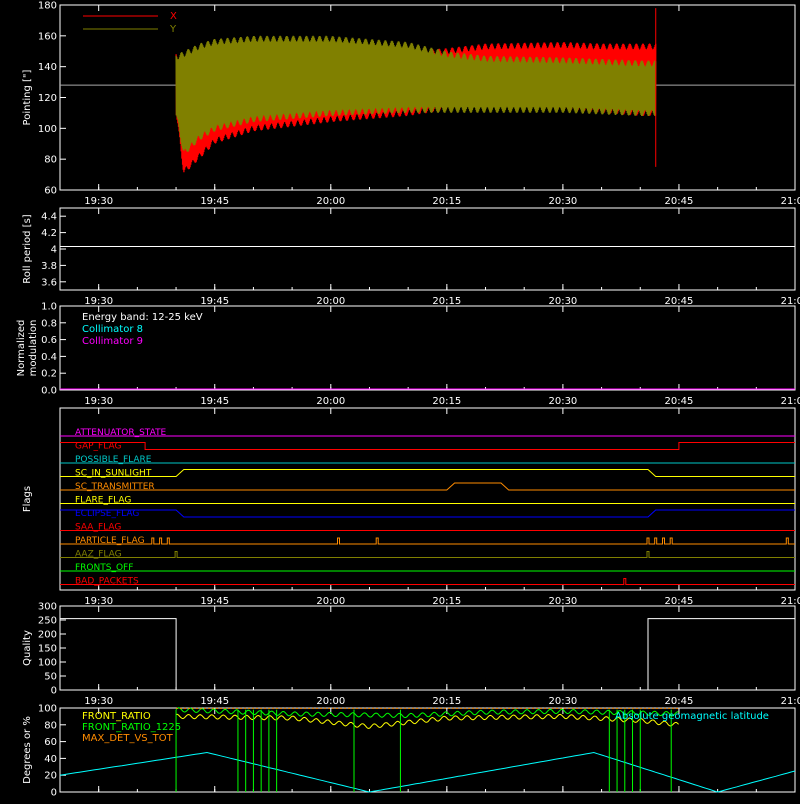 This screenshot has height=804, width=800. Describe the element at coordinates (49, 282) in the screenshot. I see `y-tick-label: 3.6` at that location.